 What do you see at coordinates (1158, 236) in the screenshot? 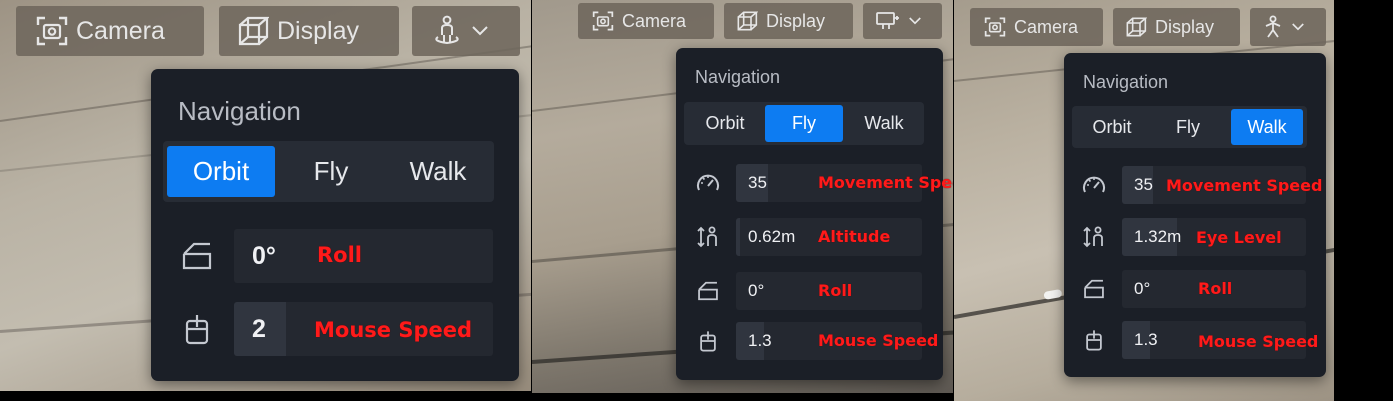
I see `eye-level-value: 1.32m` at bounding box center [1158, 236].